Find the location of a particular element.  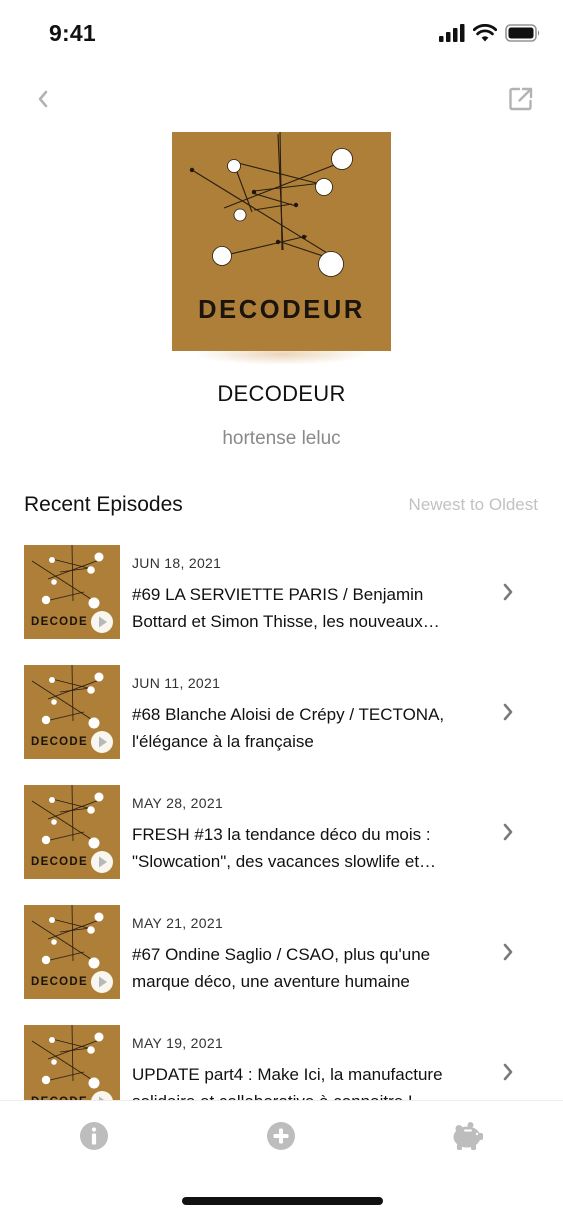

episode-date: MAY 21, 2021 is located at coordinates (178, 923).